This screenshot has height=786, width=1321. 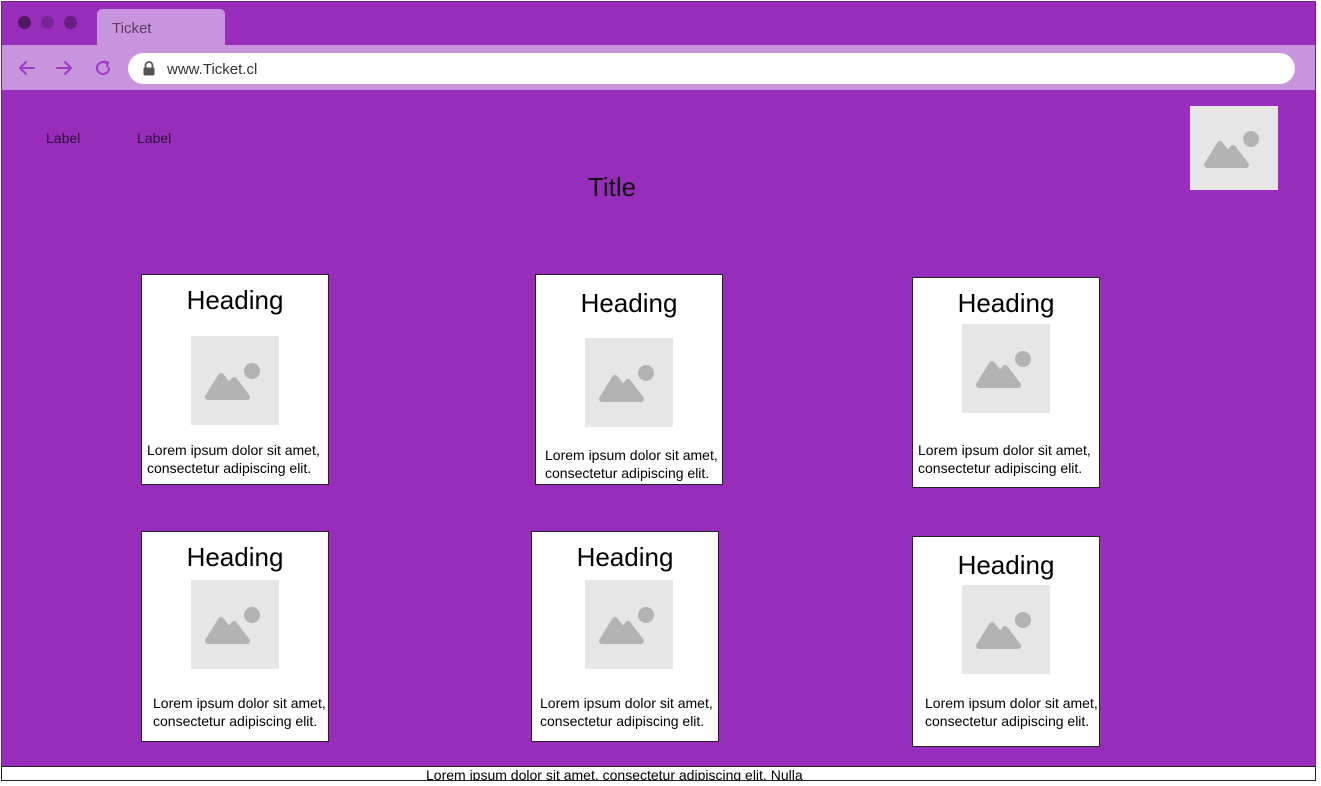 I want to click on address-bar: www.Ticket.cl, so click(x=658, y=67).